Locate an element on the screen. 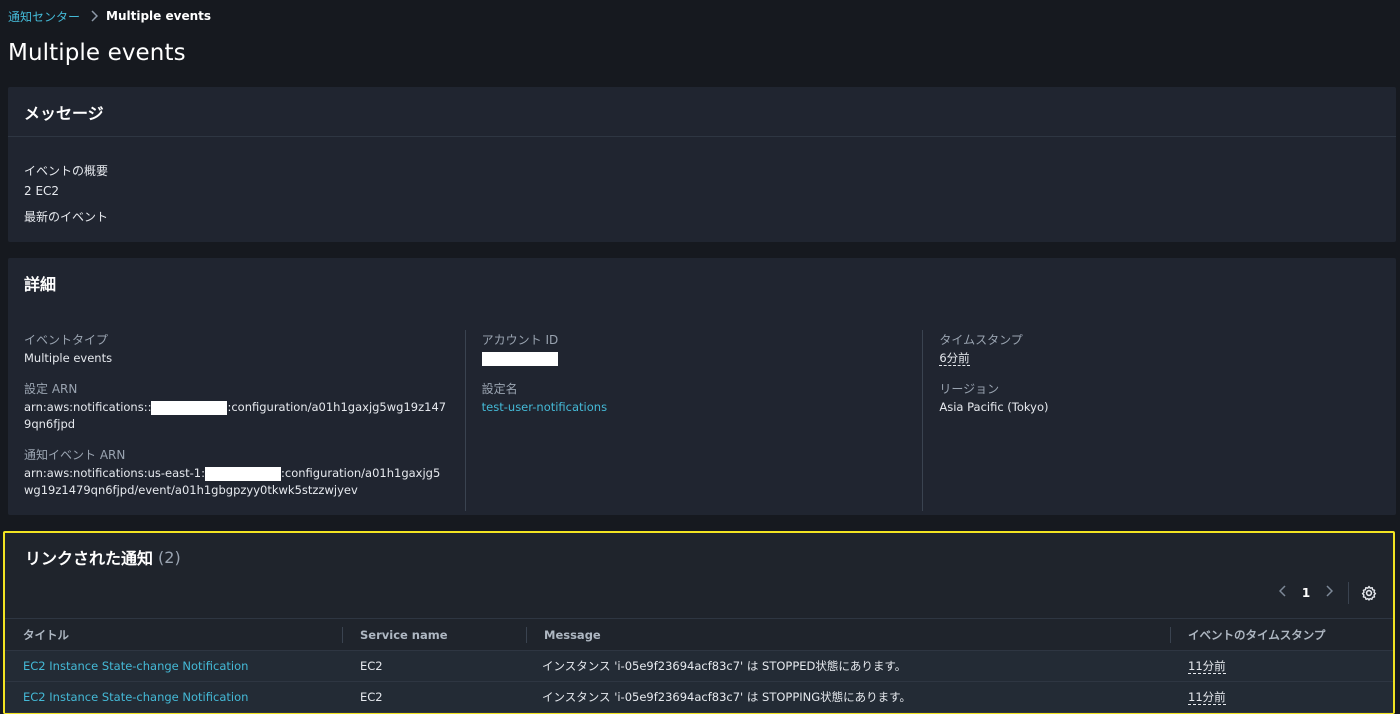 This screenshot has height=714, width=1400. config-arn-prefix: arn:aws:notifications:: is located at coordinates (88, 407).